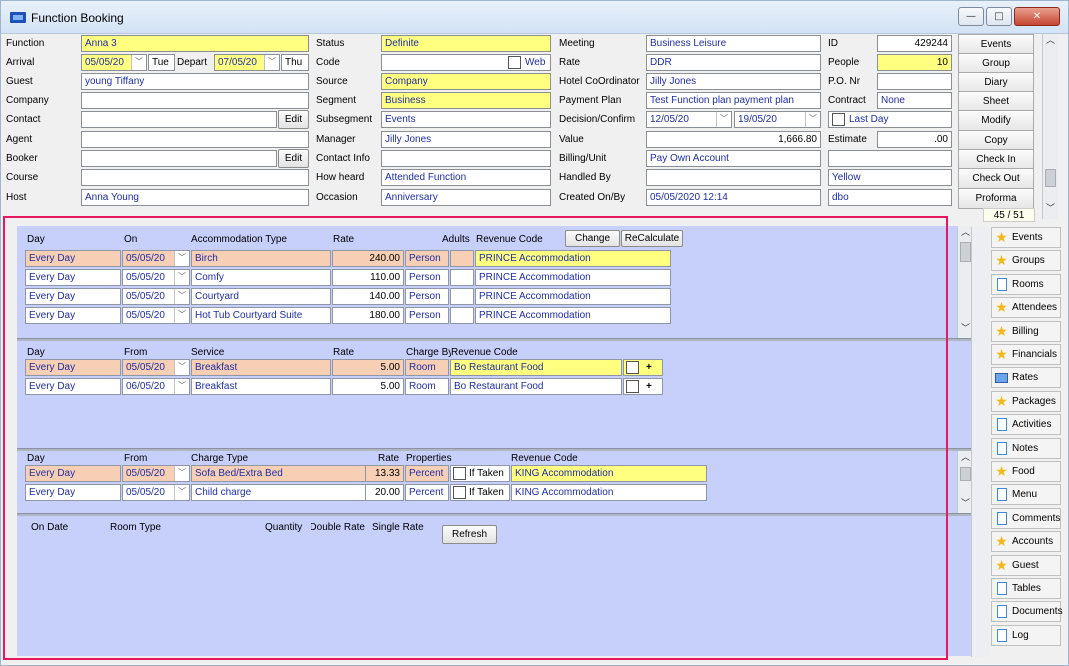 This screenshot has width=1069, height=666. Describe the element at coordinates (195, 100) in the screenshot. I see `company-field` at that location.